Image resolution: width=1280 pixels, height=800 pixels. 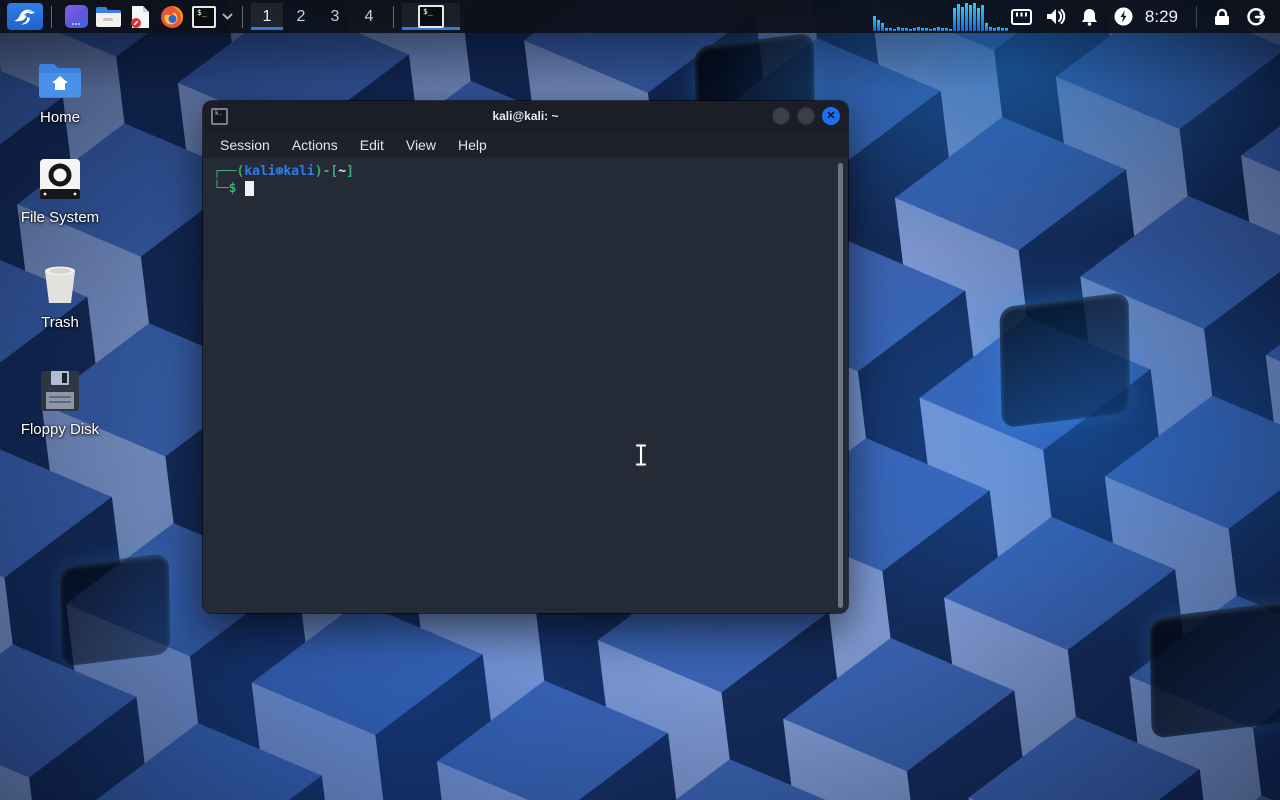 I want to click on logout-button, so click(x=1256, y=16).